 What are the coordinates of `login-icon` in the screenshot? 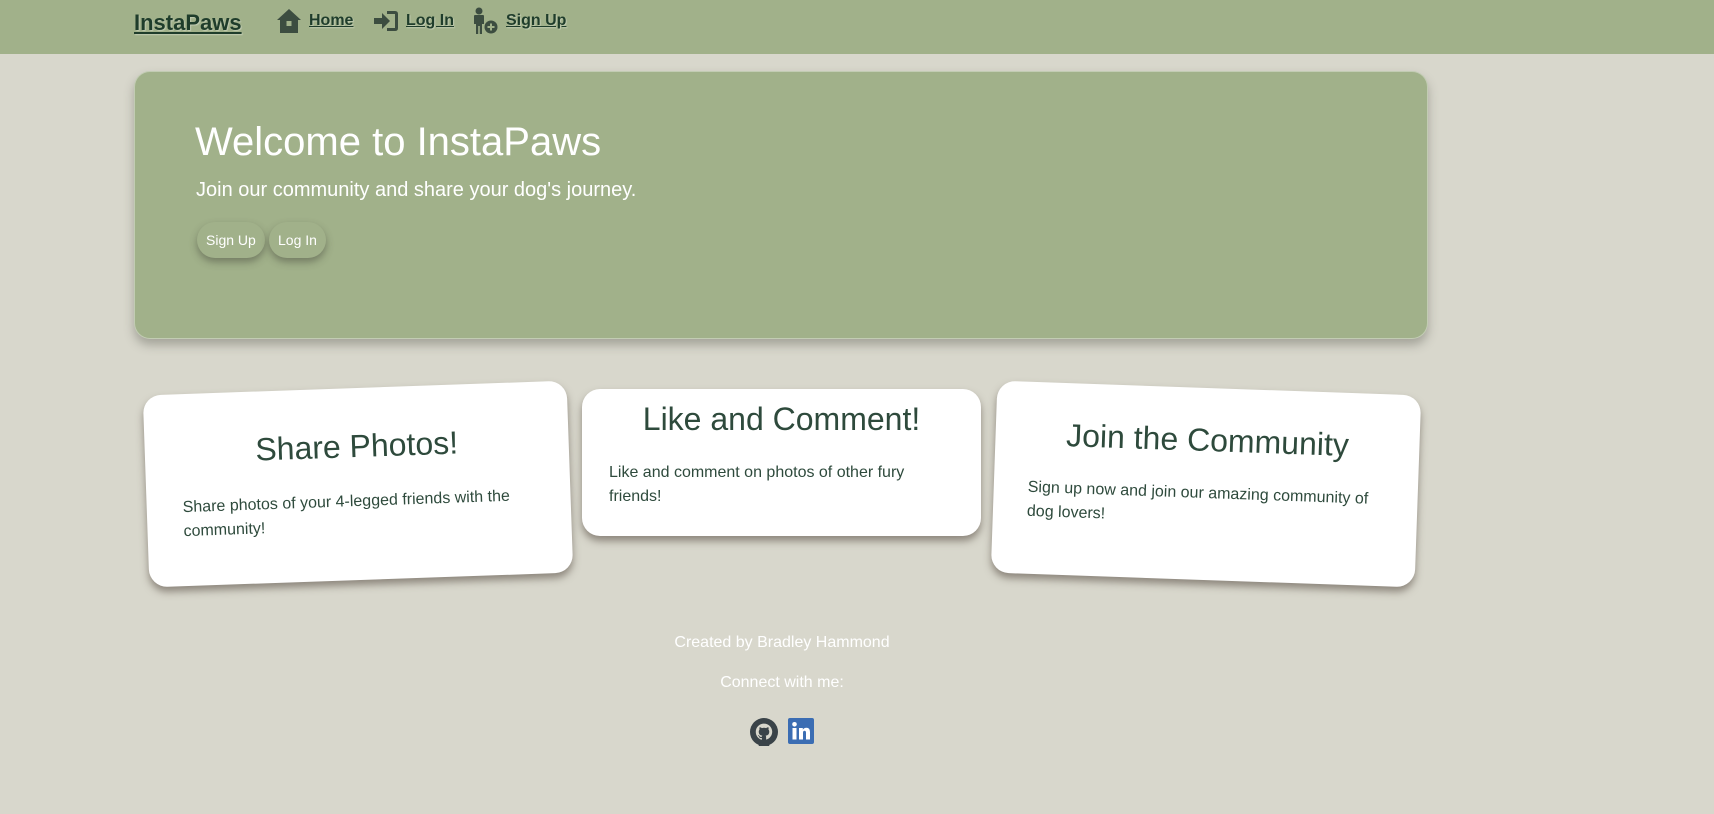 It's located at (386, 21).